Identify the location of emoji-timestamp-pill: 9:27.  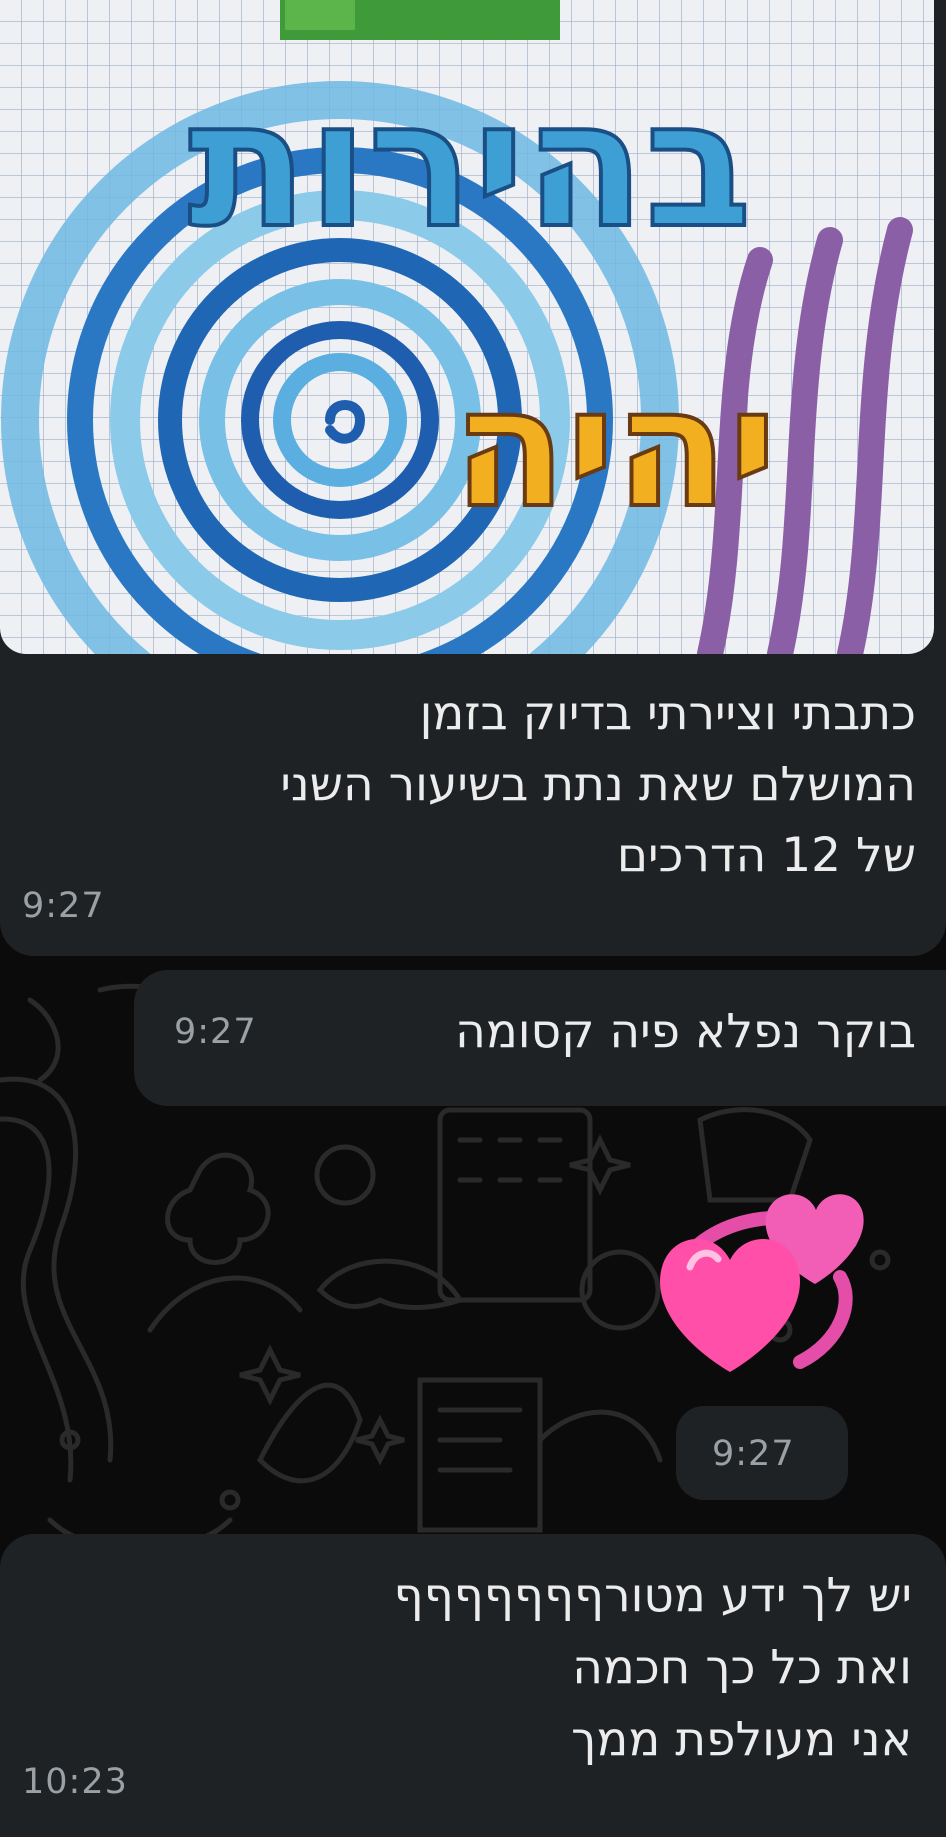
(762, 1453).